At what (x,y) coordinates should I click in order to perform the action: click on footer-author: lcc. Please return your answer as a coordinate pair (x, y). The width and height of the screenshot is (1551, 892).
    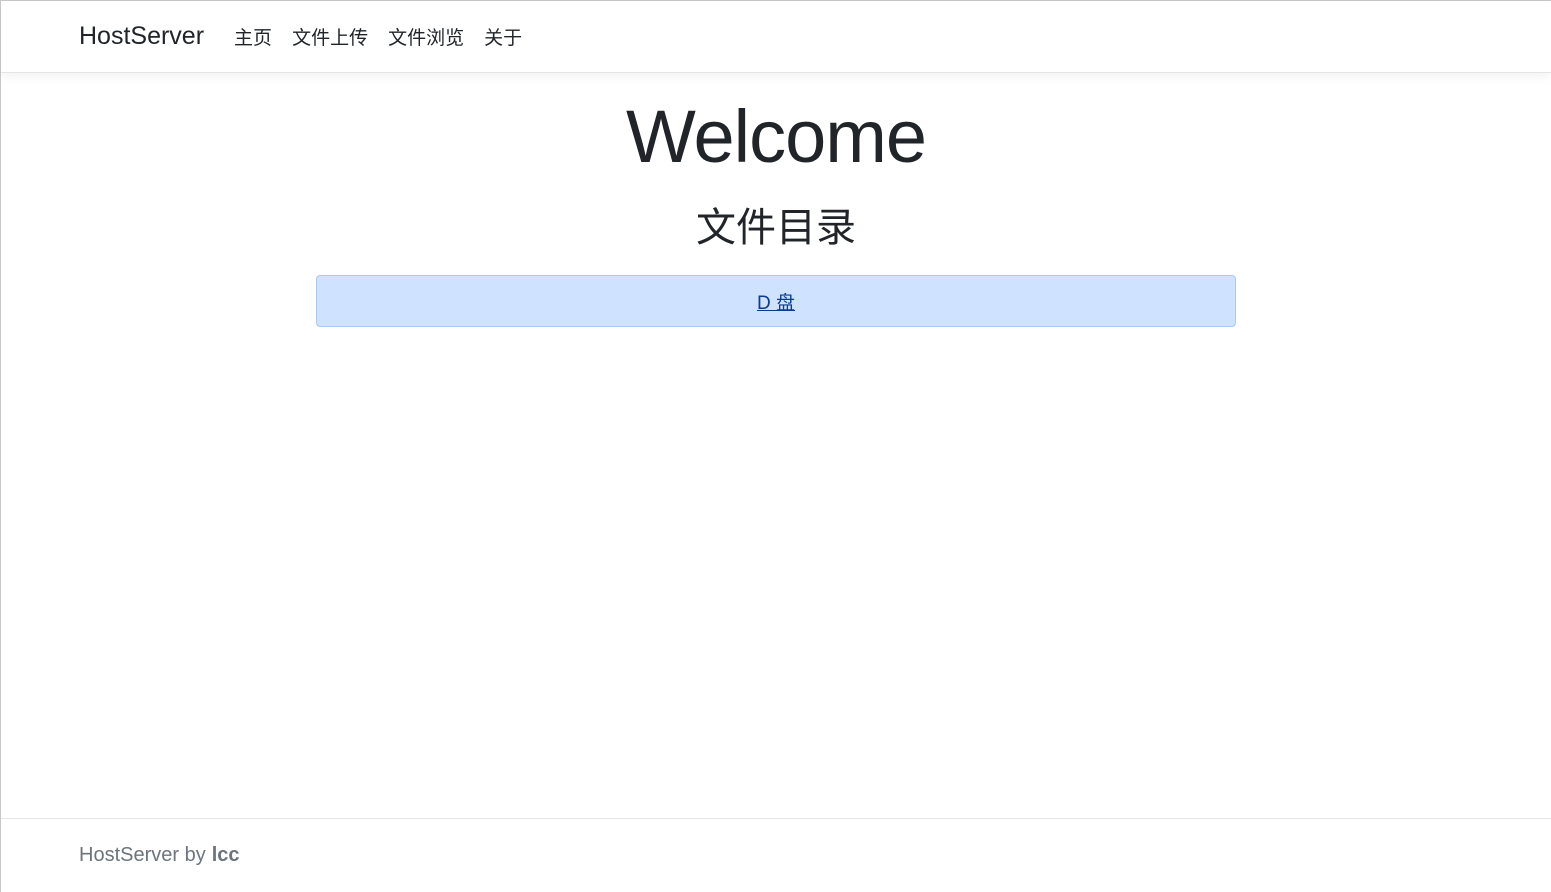
    Looking at the image, I should click on (225, 855).